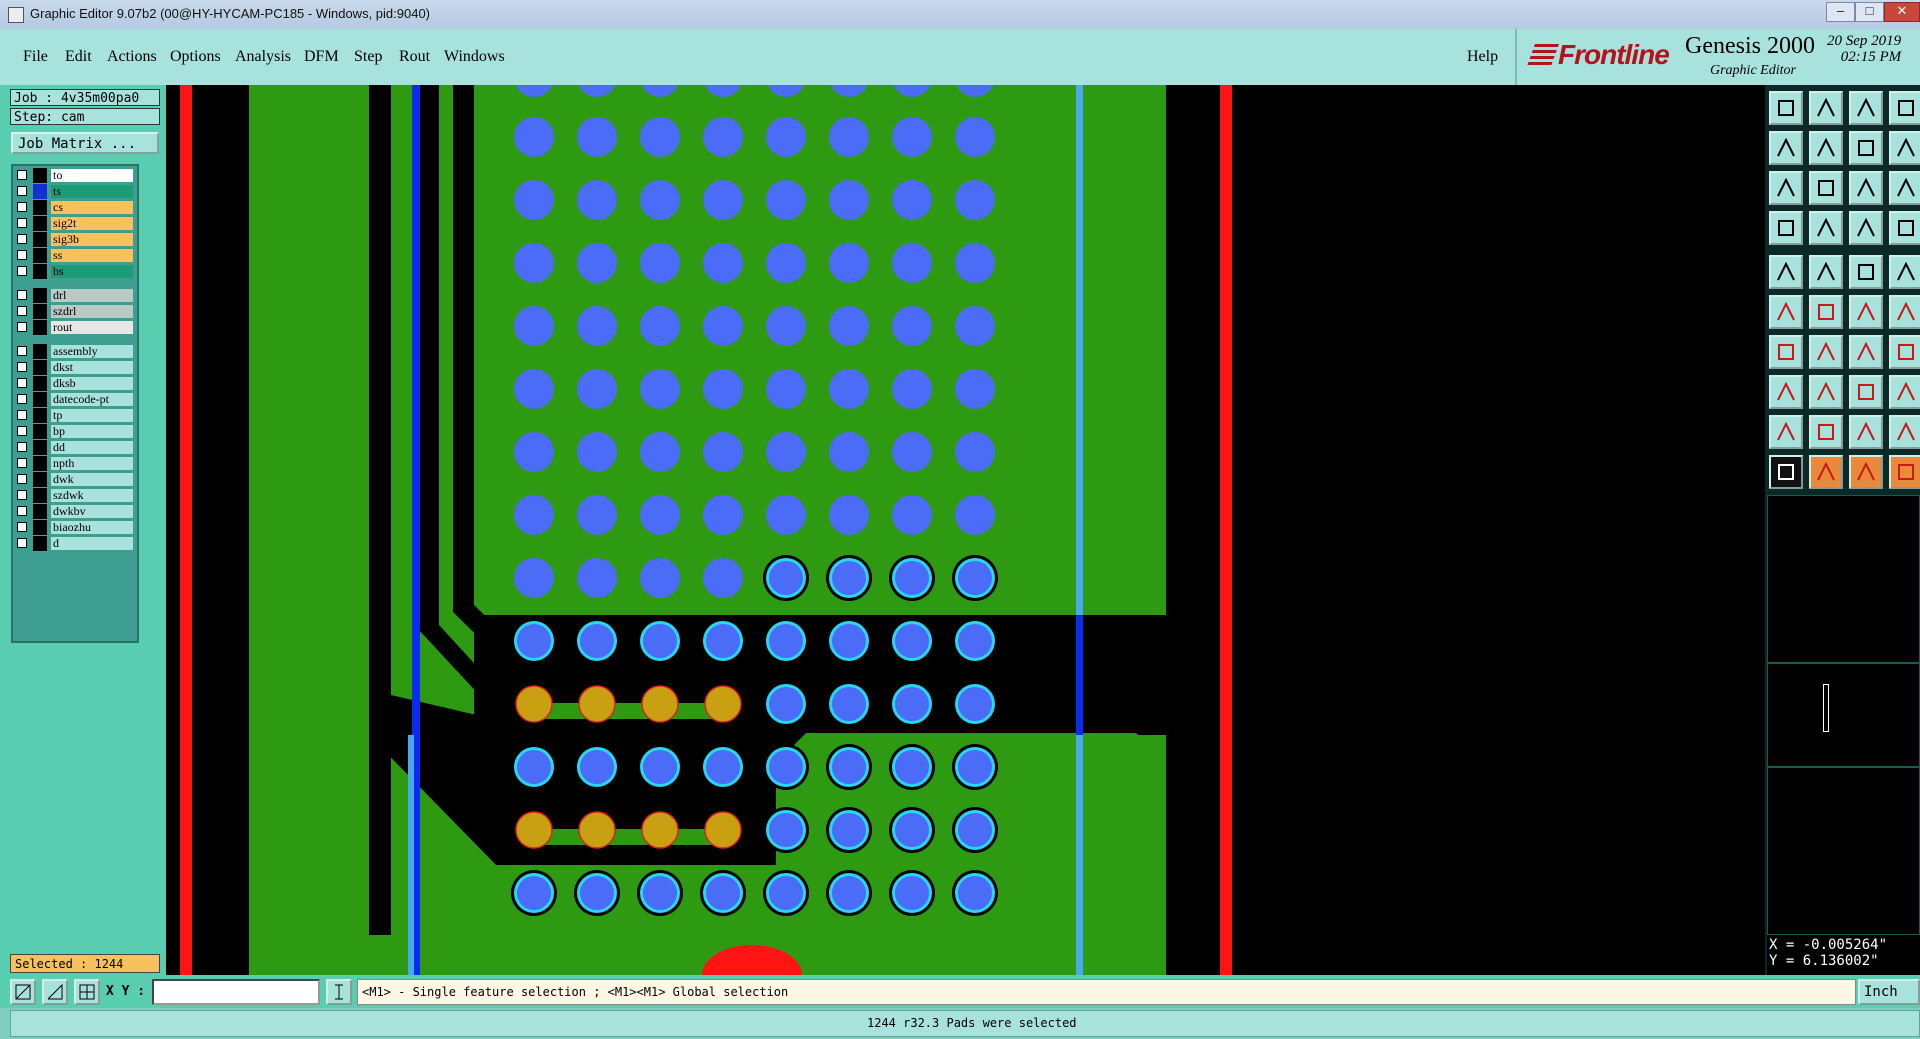 The height and width of the screenshot is (1039, 1920). Describe the element at coordinates (263, 57) in the screenshot. I see `menu-analysis: Analysis` at that location.